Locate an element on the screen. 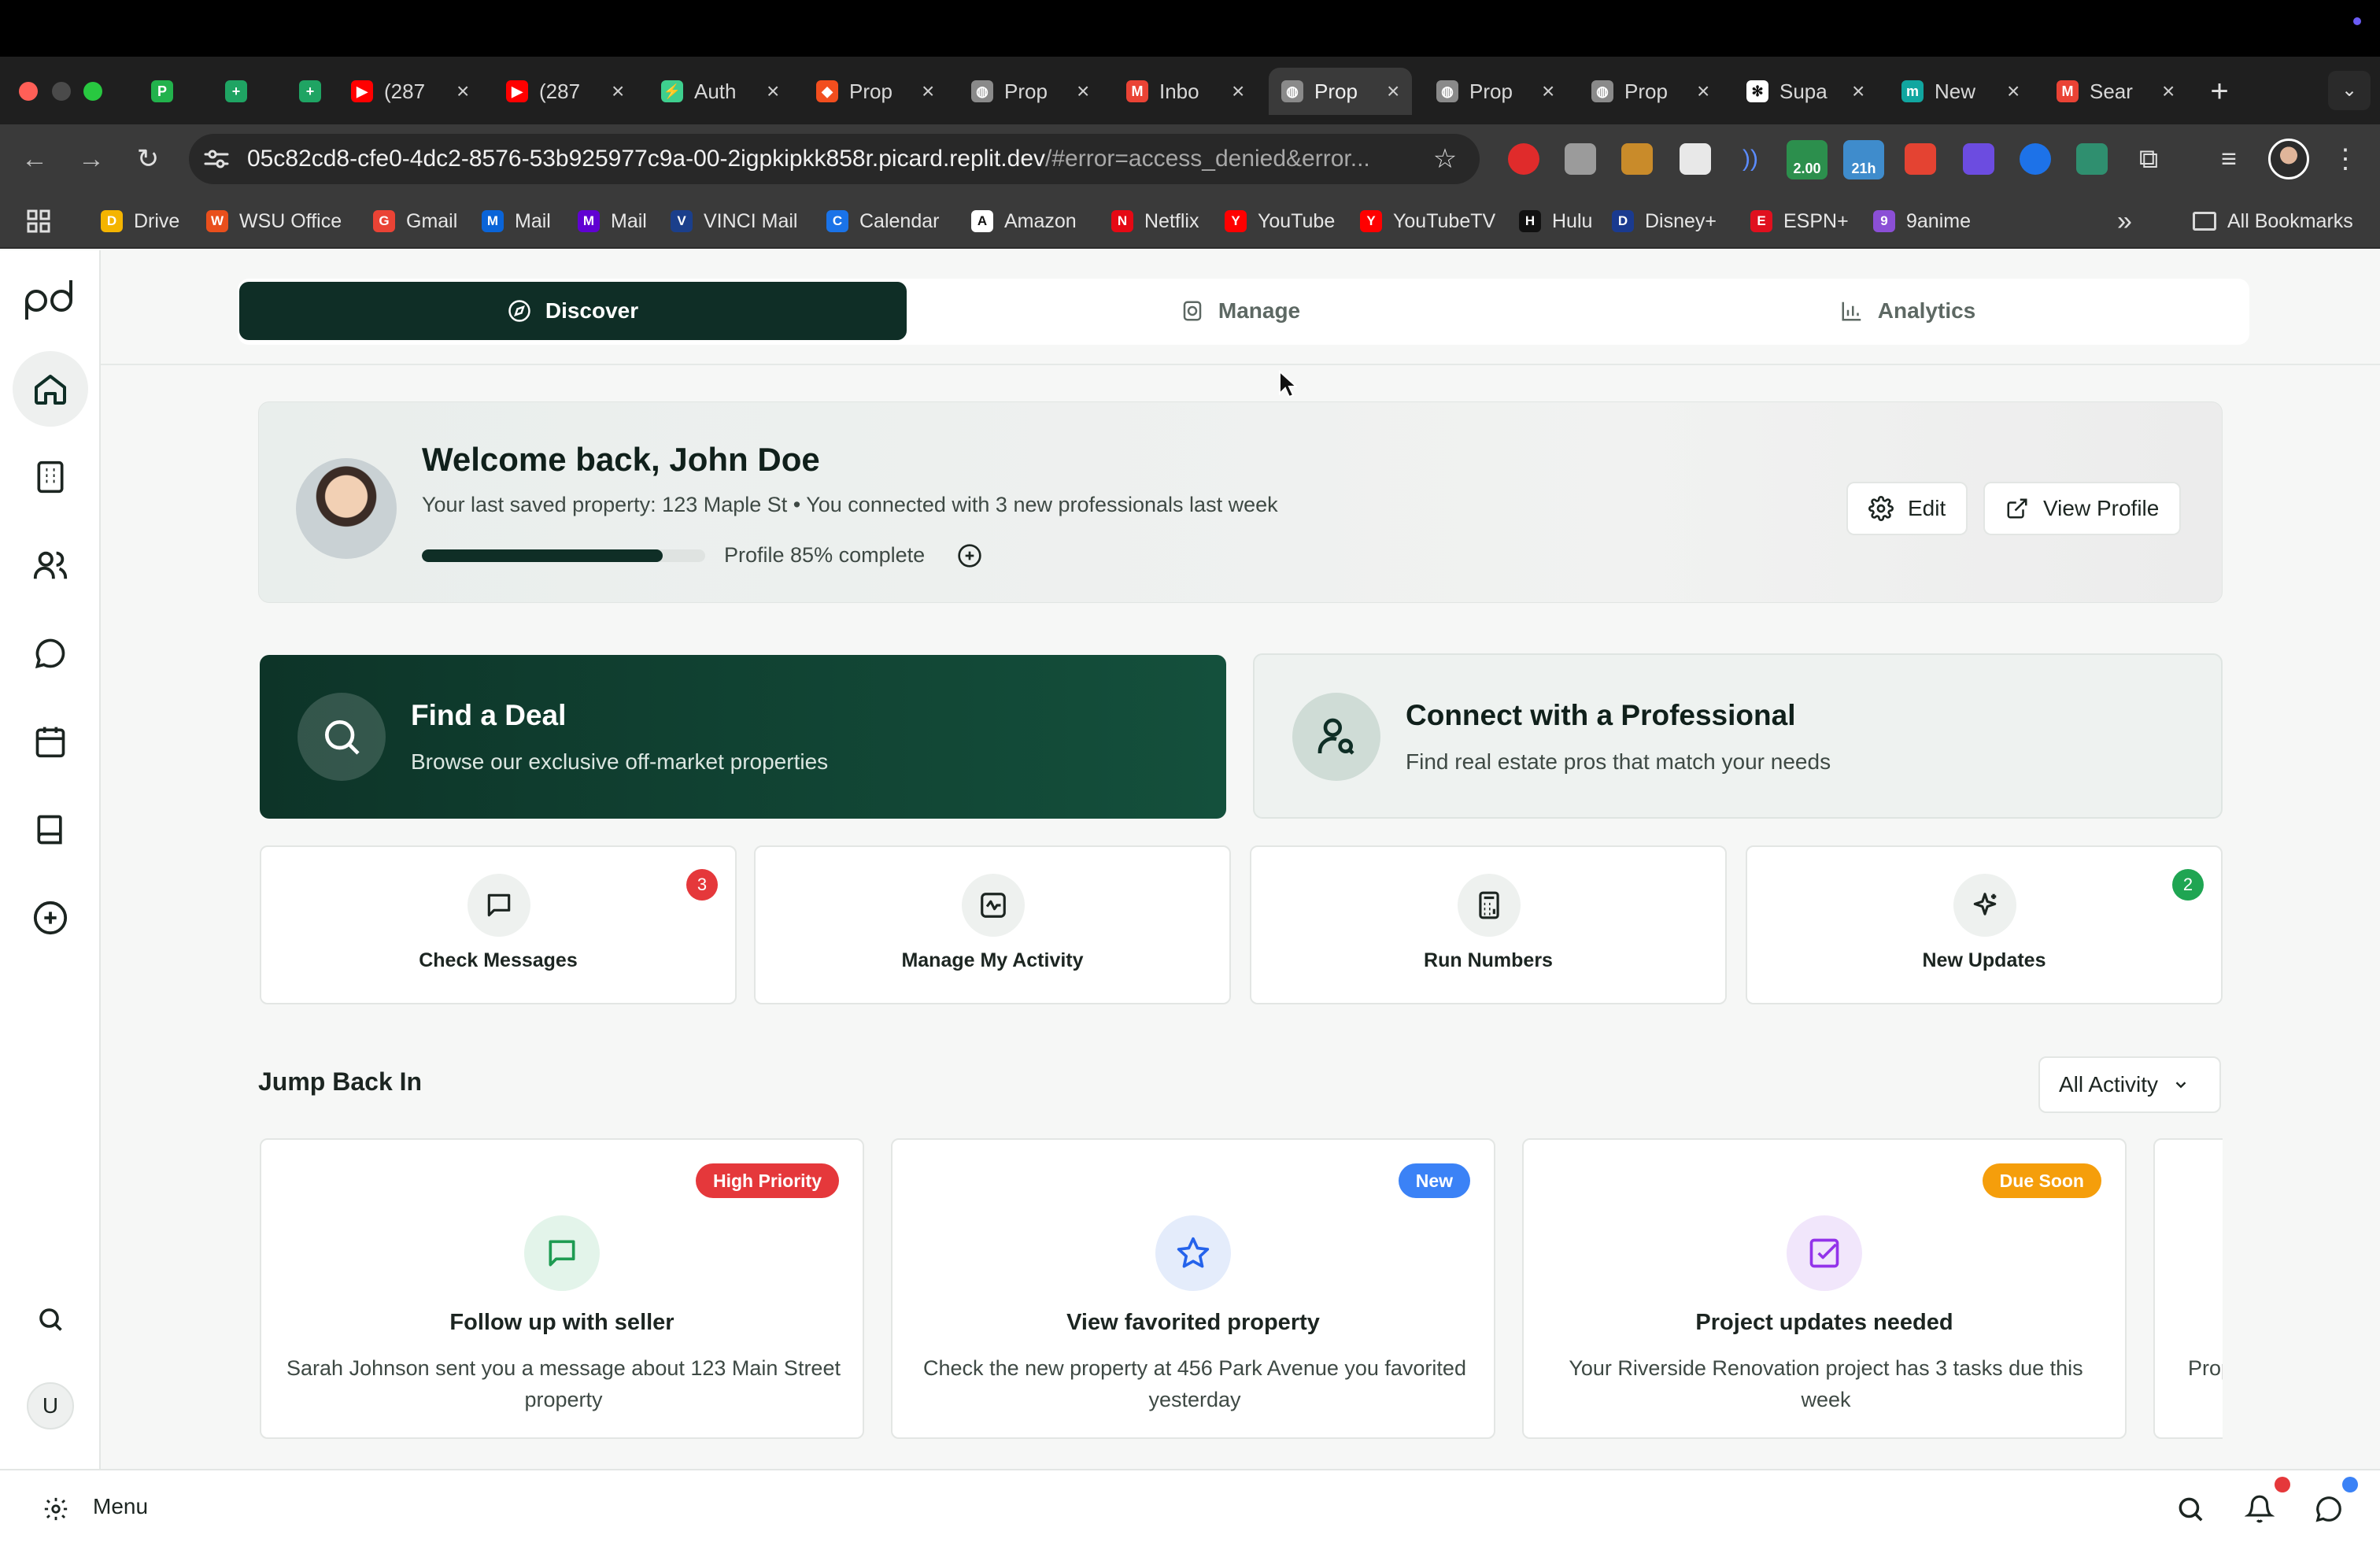 This screenshot has height=1546, width=2380. forward-icon: → is located at coordinates (91, 159).